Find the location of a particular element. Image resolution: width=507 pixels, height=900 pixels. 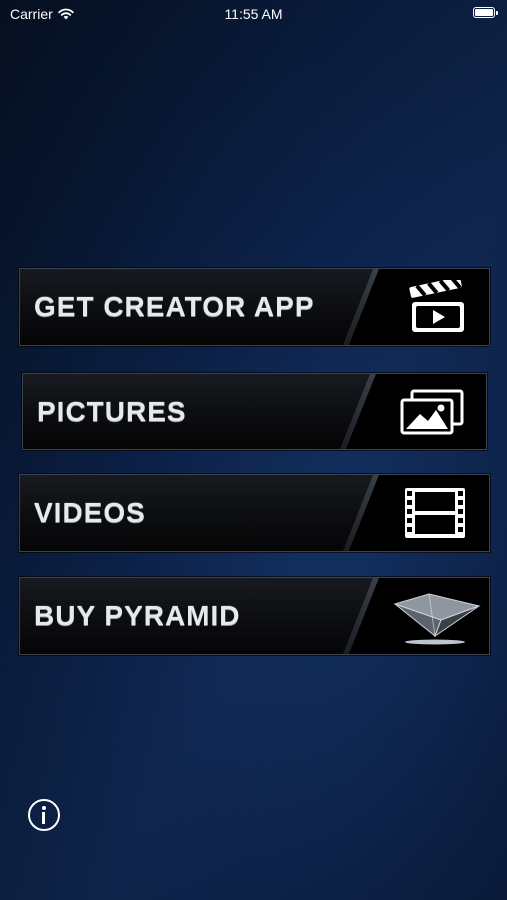

pictures-label: PICTURES is located at coordinates (112, 411).